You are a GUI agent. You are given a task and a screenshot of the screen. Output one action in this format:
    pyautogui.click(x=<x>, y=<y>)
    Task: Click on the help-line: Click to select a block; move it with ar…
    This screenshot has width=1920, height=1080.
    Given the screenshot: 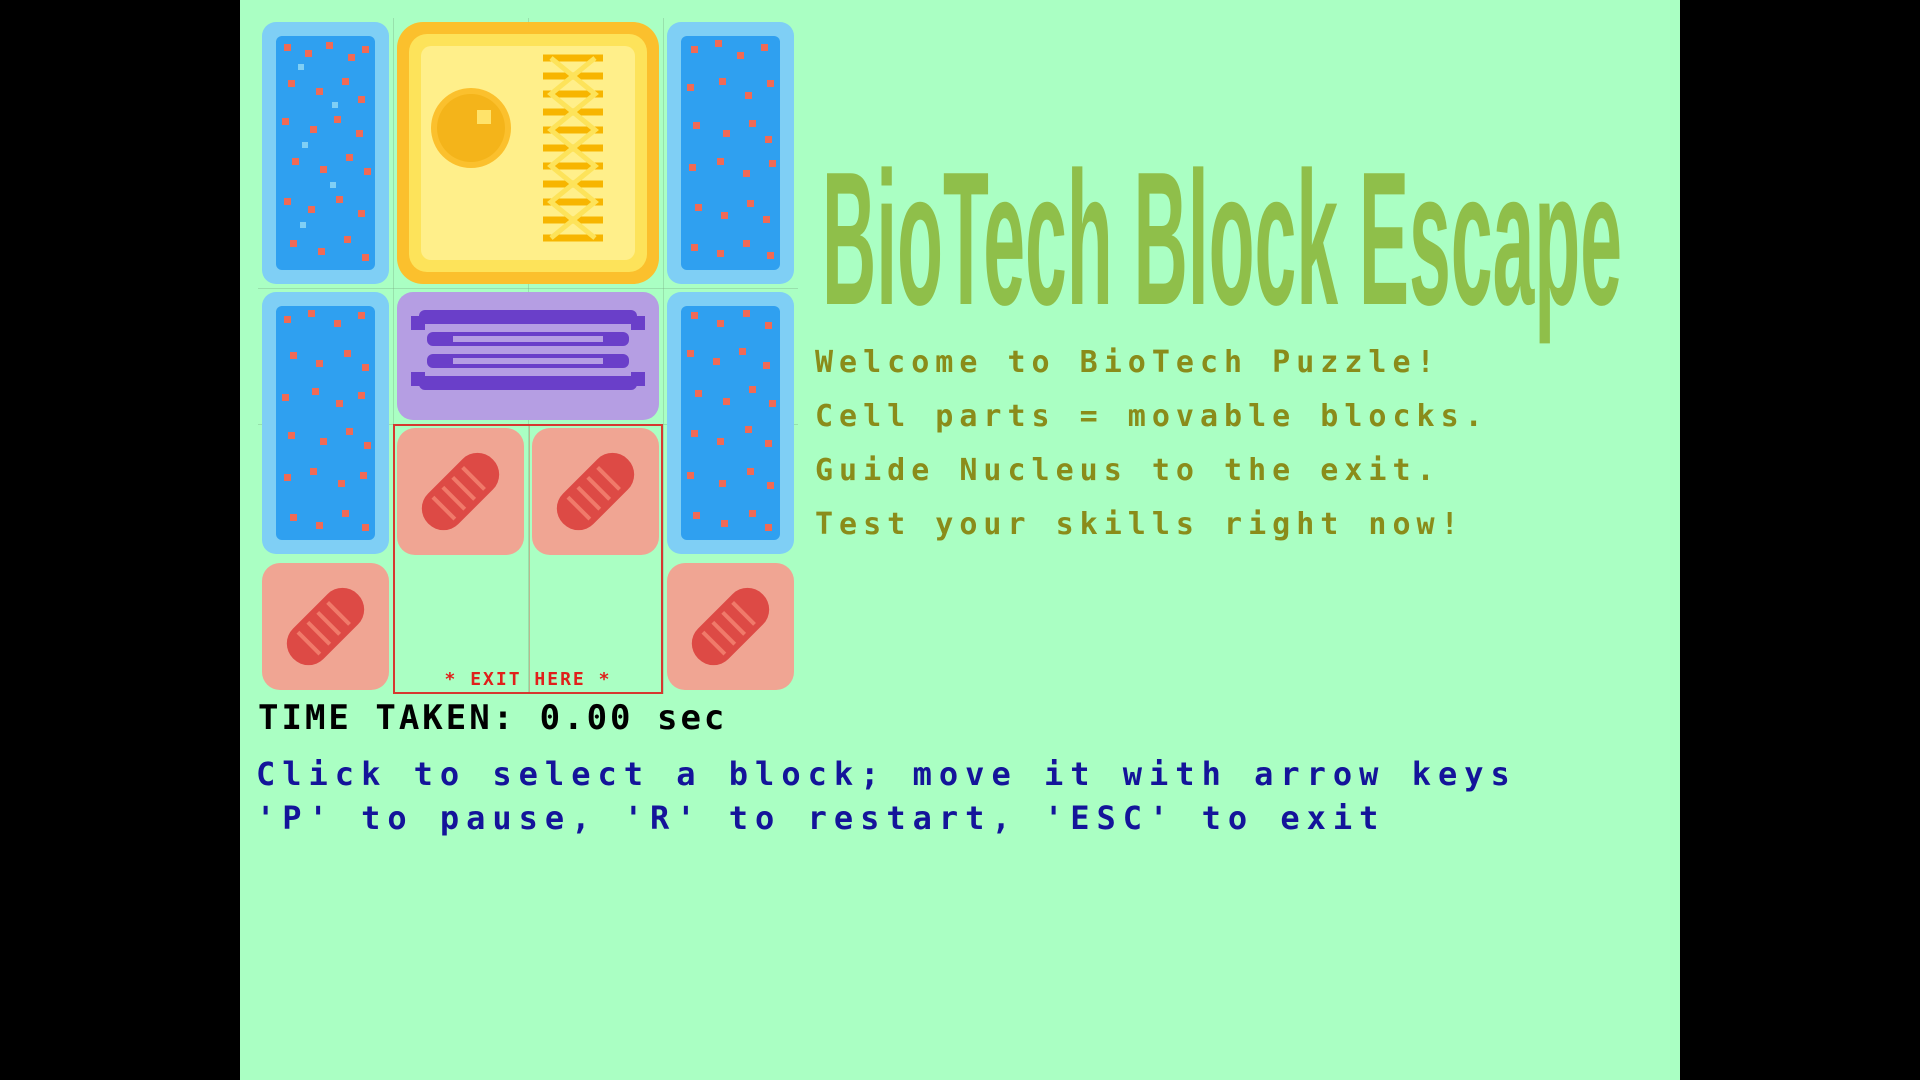 What is the action you would take?
    pyautogui.click(x=886, y=774)
    